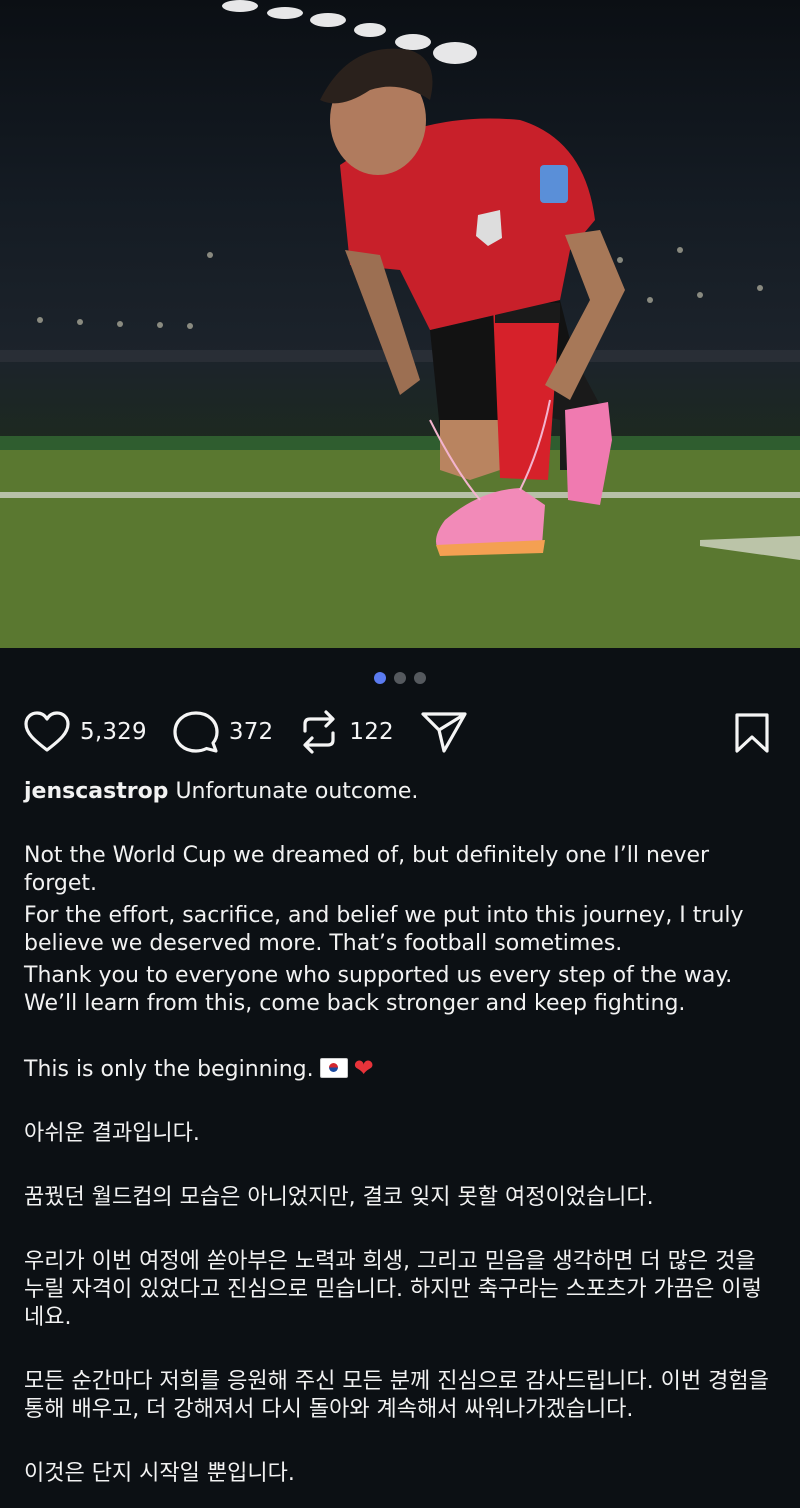 This screenshot has width=800, height=1508. I want to click on like-count: 5,329, so click(113, 732).